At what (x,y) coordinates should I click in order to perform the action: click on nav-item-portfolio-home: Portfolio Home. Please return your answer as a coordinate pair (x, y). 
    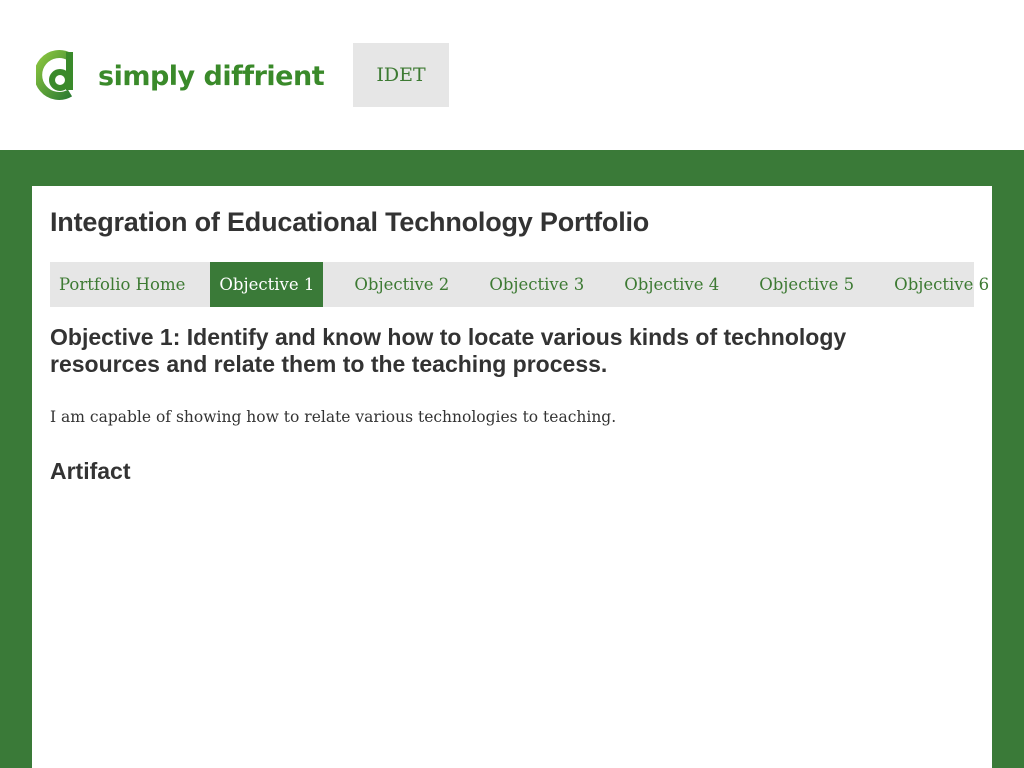
    Looking at the image, I should click on (122, 284).